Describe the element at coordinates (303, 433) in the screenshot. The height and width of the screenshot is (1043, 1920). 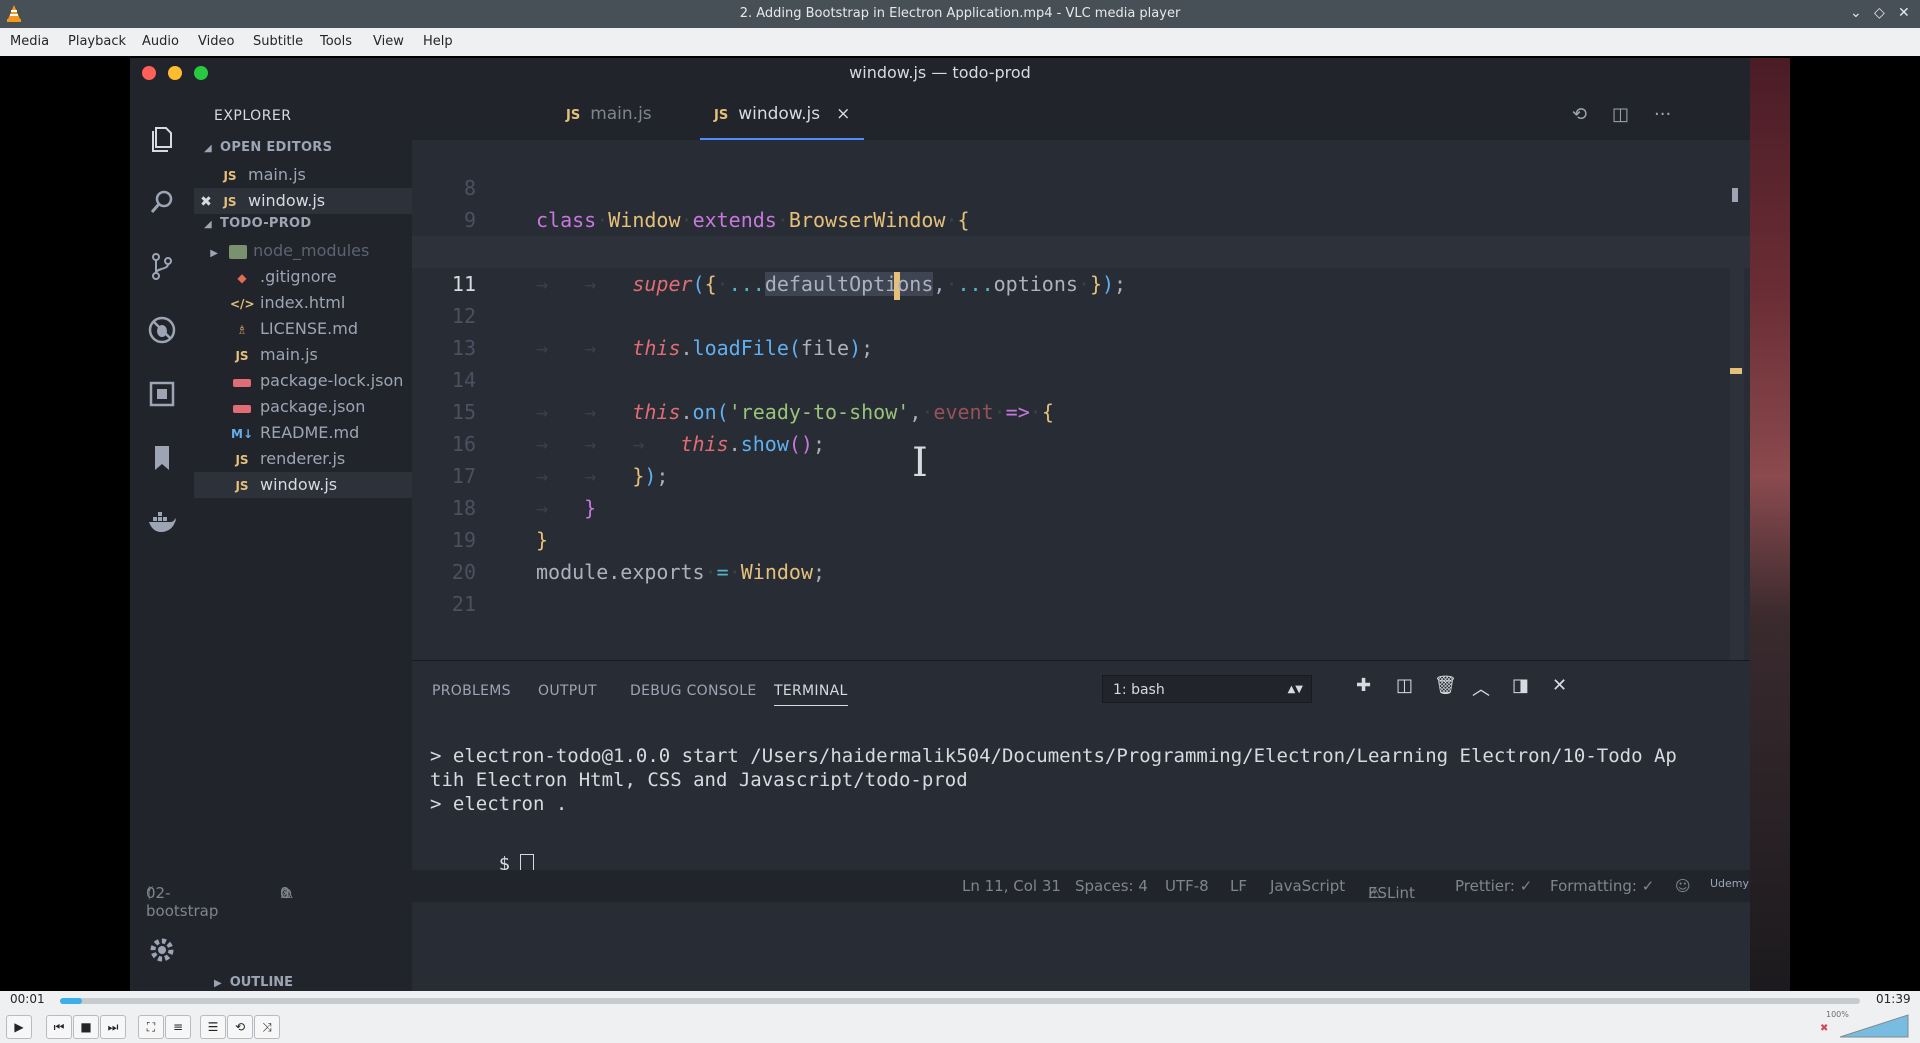
I see `tree-item: M↓ README.md` at that location.